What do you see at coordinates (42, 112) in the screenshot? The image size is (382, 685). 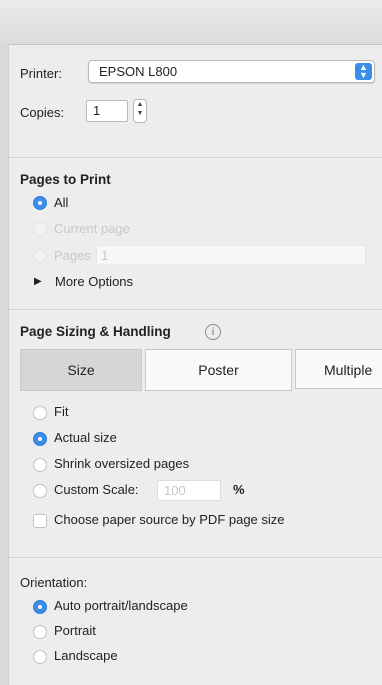 I see `copies-label: Copies:` at bounding box center [42, 112].